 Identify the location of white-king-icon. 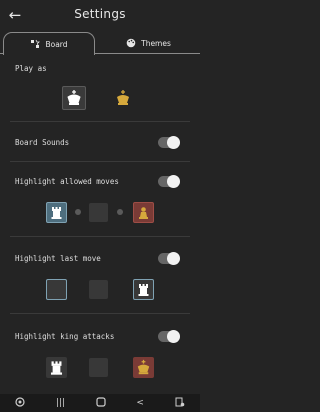
(74, 97).